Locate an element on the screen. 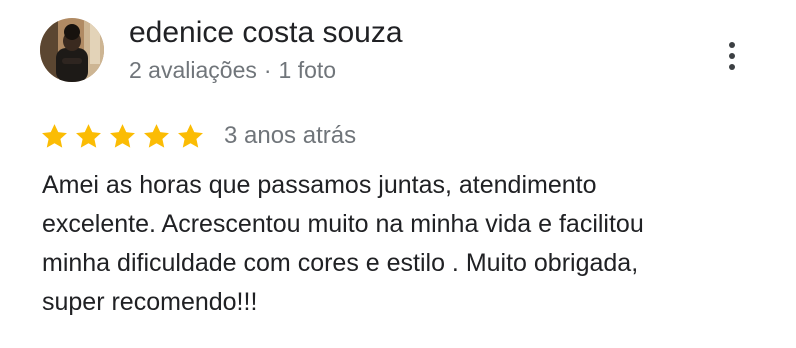 The height and width of the screenshot is (348, 796). review-line: super recomendo!!! is located at coordinates (150, 302).